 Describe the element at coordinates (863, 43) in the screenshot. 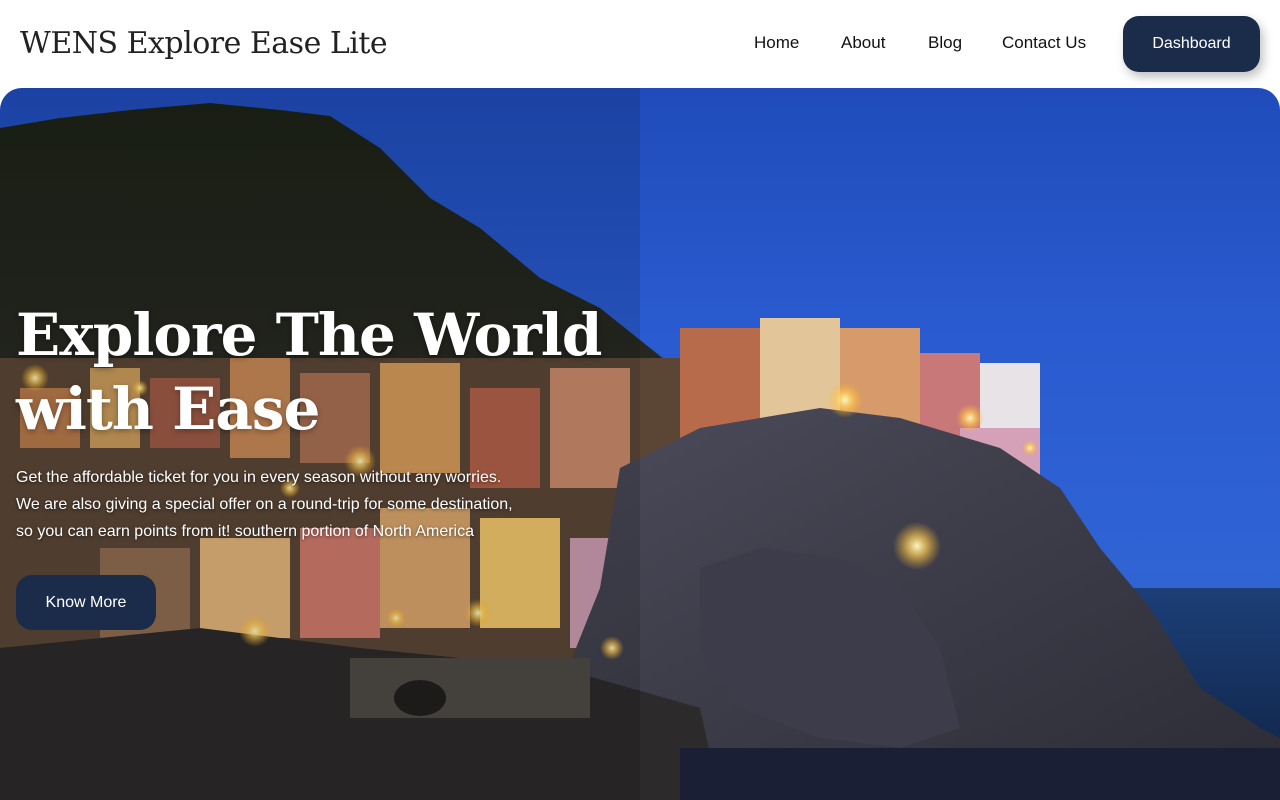

I see `nav-about: About` at that location.